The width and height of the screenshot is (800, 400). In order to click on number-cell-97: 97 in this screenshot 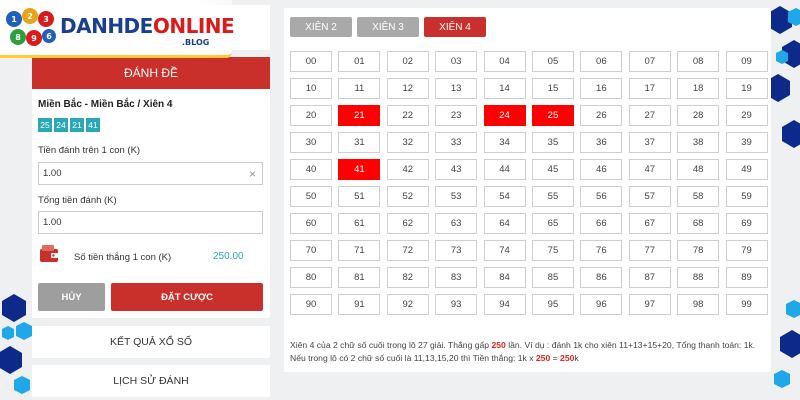, I will do `click(649, 304)`.